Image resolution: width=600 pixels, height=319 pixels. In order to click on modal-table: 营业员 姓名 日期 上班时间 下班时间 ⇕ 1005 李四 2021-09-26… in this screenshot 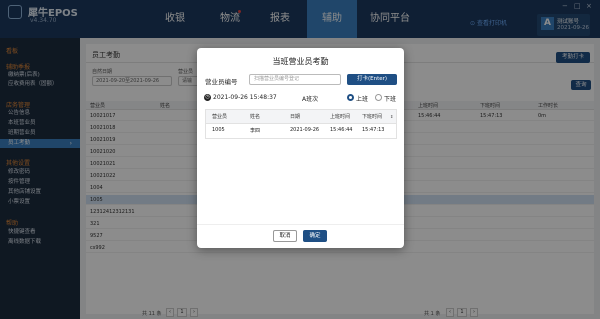, I will do `click(301, 124)`.